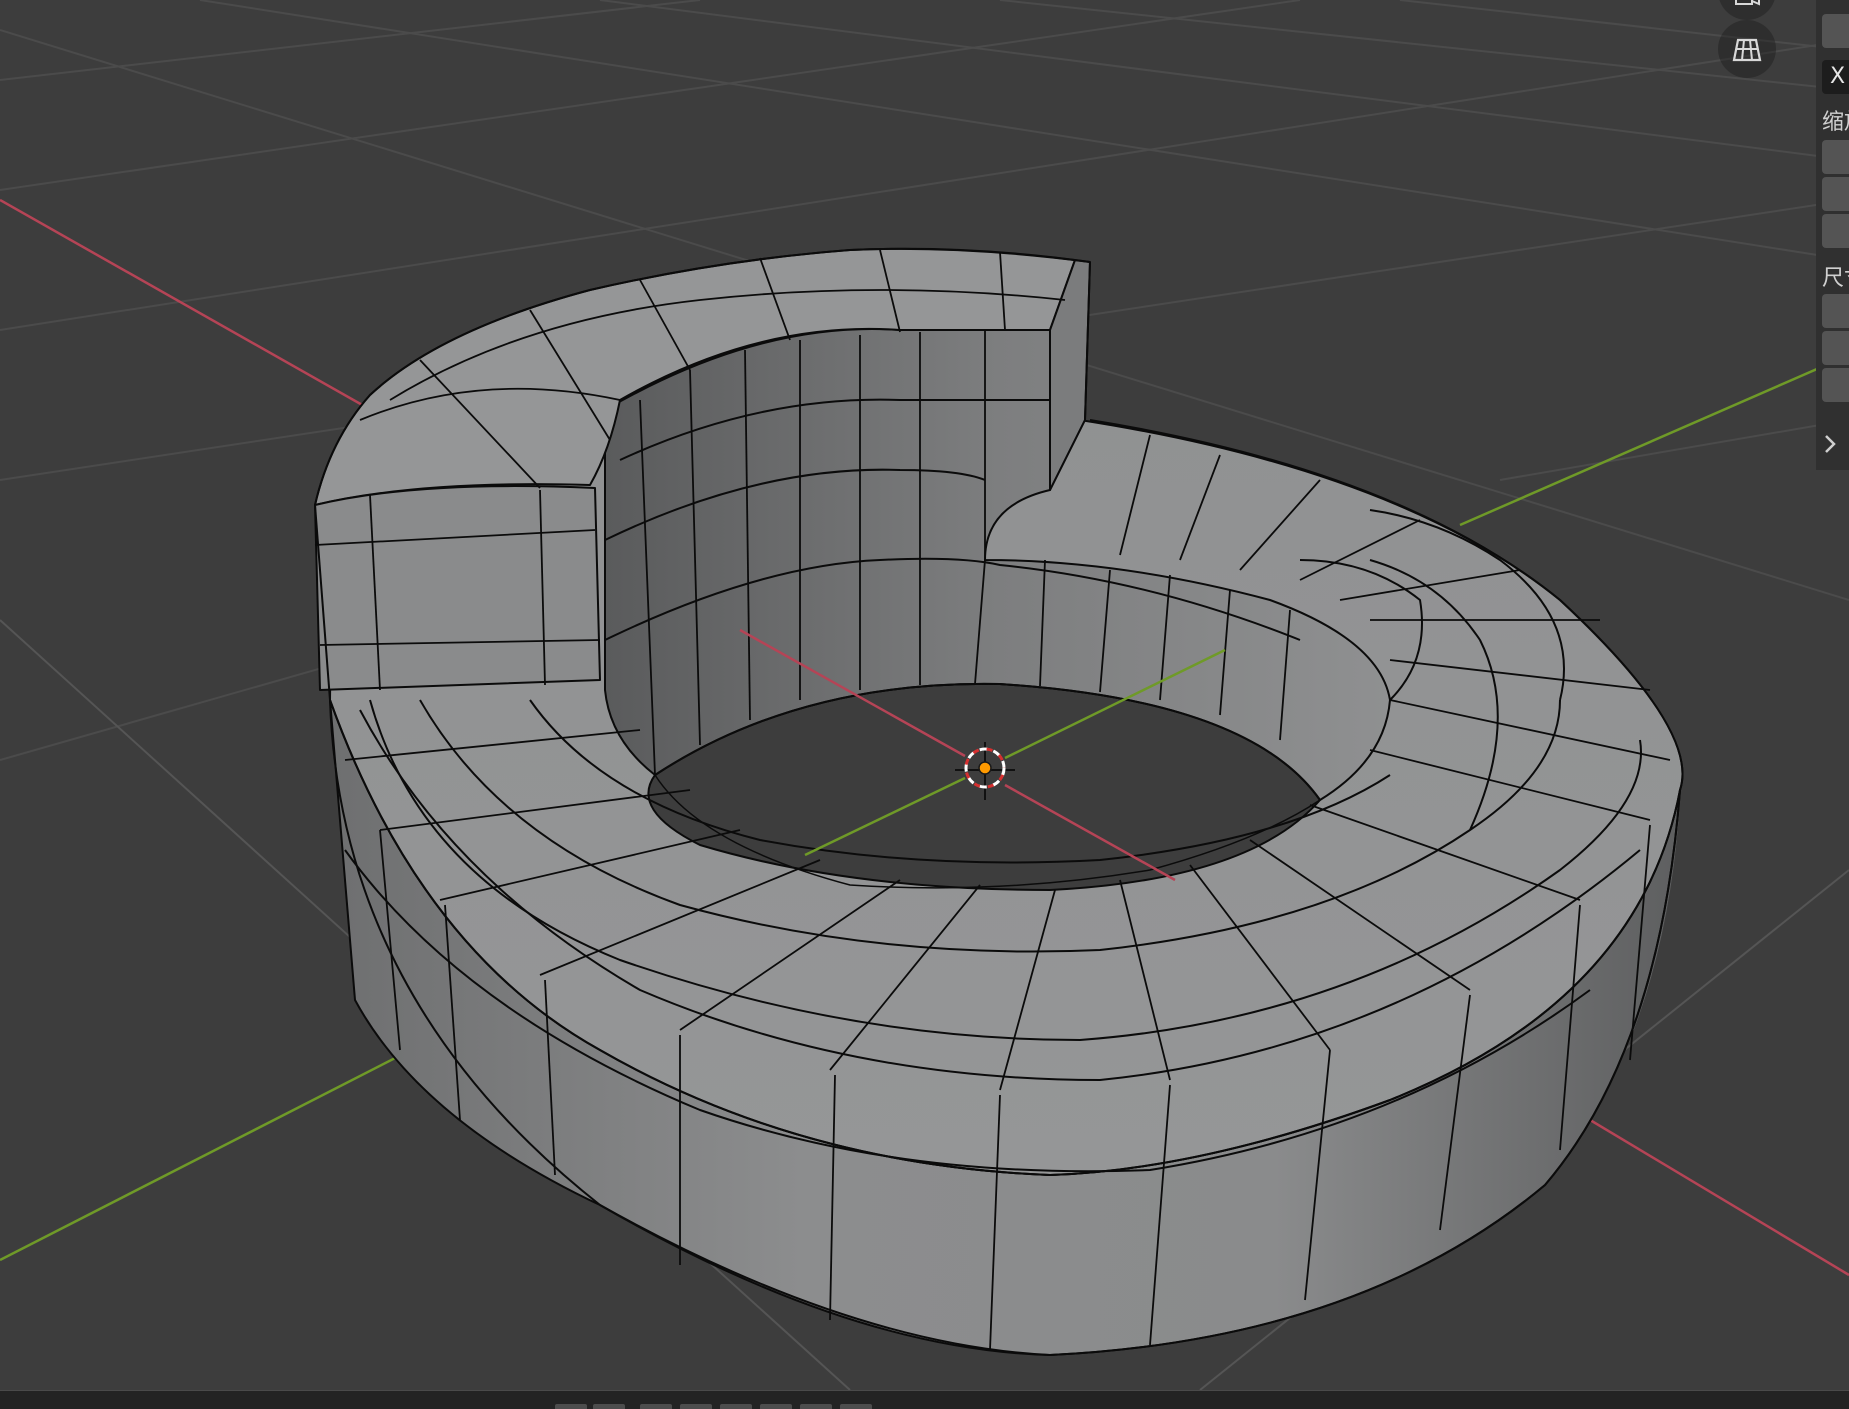 The width and height of the screenshot is (1849, 1409). Describe the element at coordinates (1835, 385) in the screenshot. I see `dimension-z-field` at that location.